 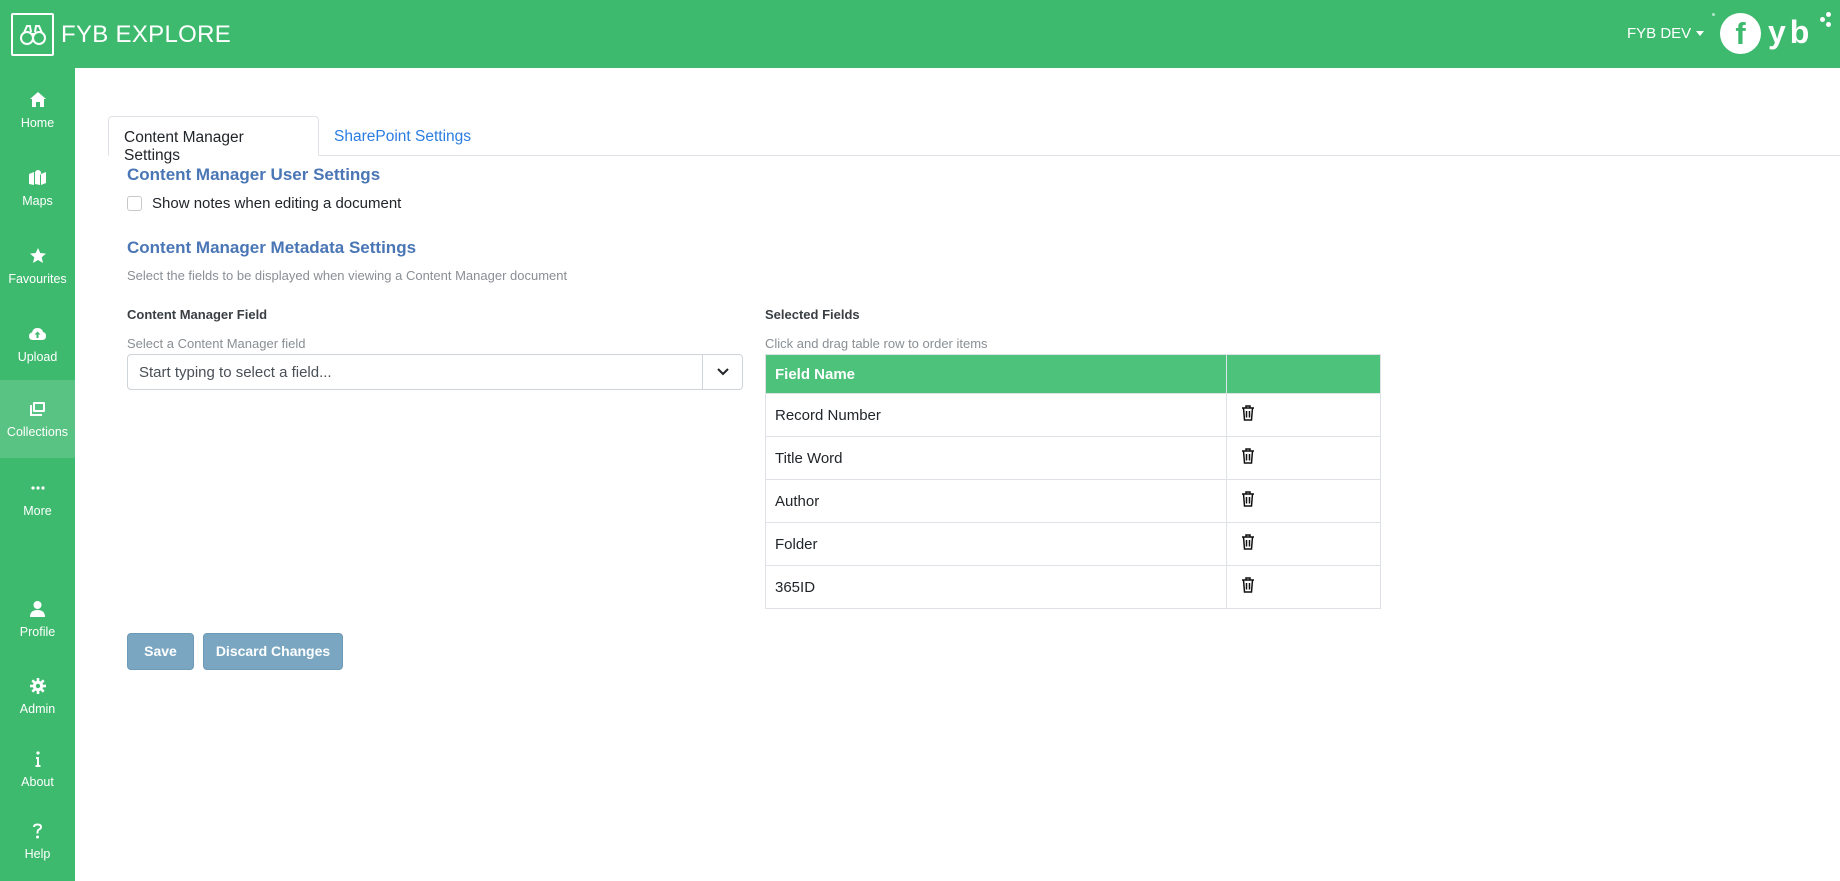 What do you see at coordinates (1303, 374) in the screenshot?
I see `actions-header` at bounding box center [1303, 374].